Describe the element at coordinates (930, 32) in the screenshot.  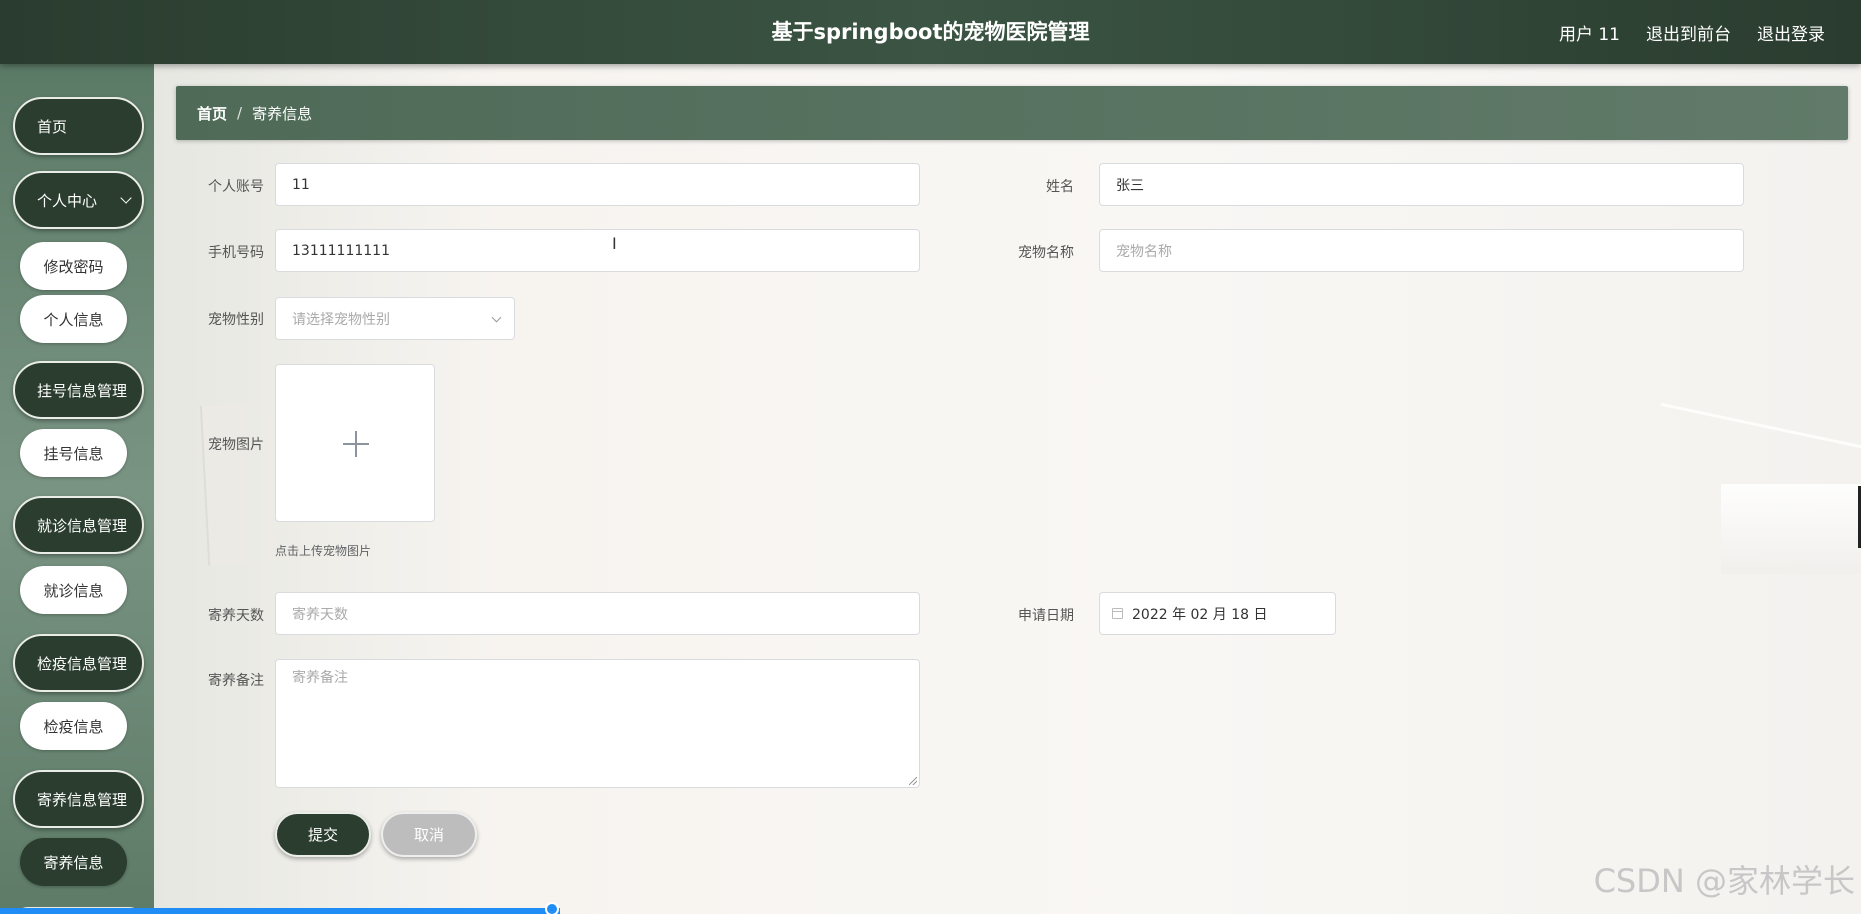
I see `top-header: 基于springboot的宠物医院管理 用户 11 退出到前台 退出登录` at that location.